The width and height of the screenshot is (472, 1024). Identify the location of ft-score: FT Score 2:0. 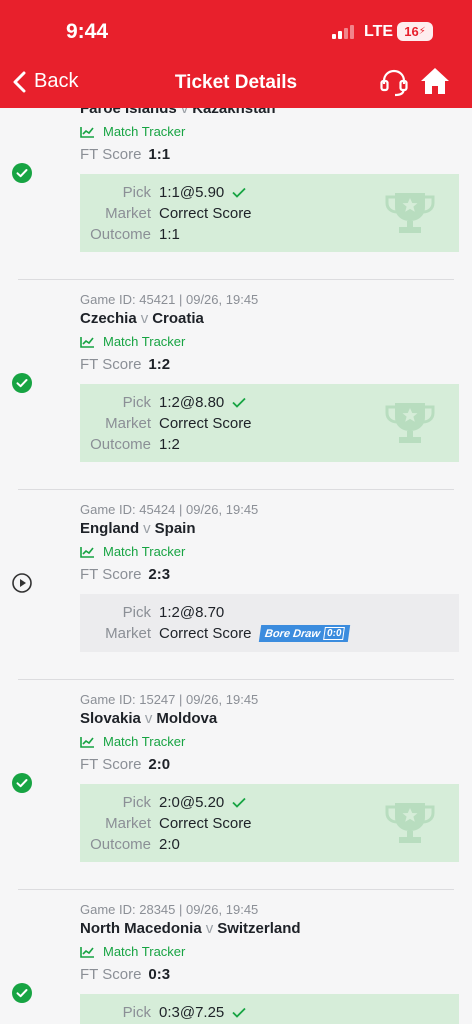
(125, 764).